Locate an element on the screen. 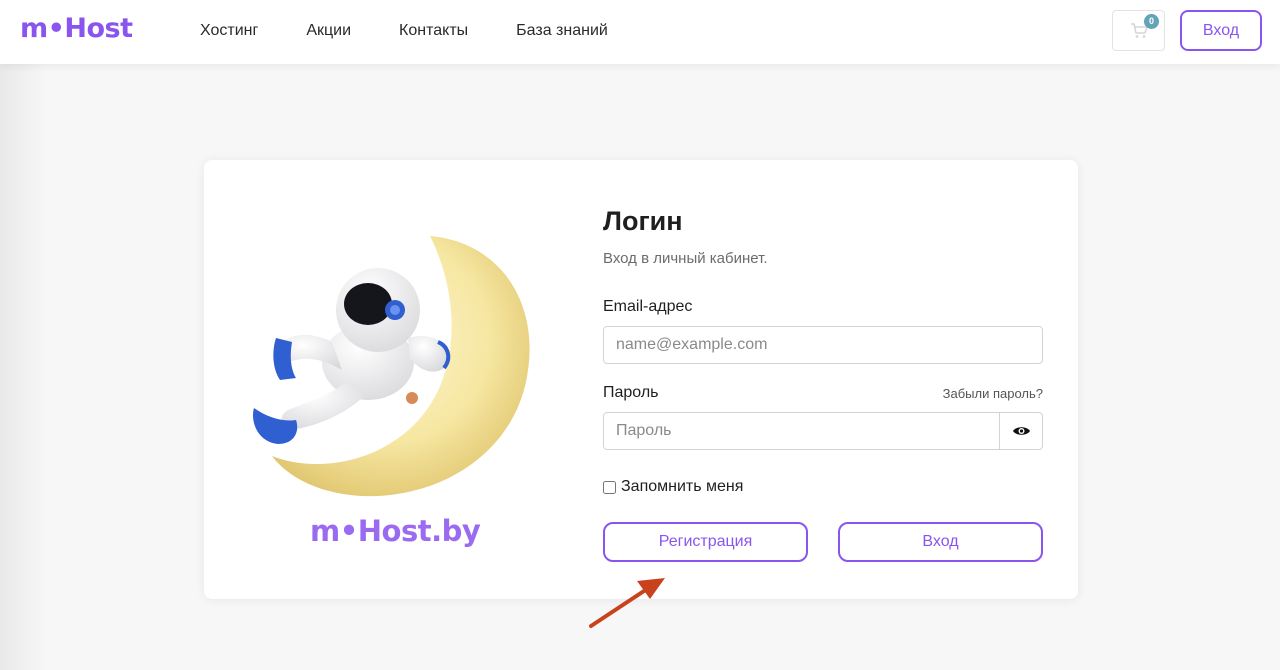 This screenshot has width=1280, height=670. nav-link-hosting: Хостинг is located at coordinates (229, 31).